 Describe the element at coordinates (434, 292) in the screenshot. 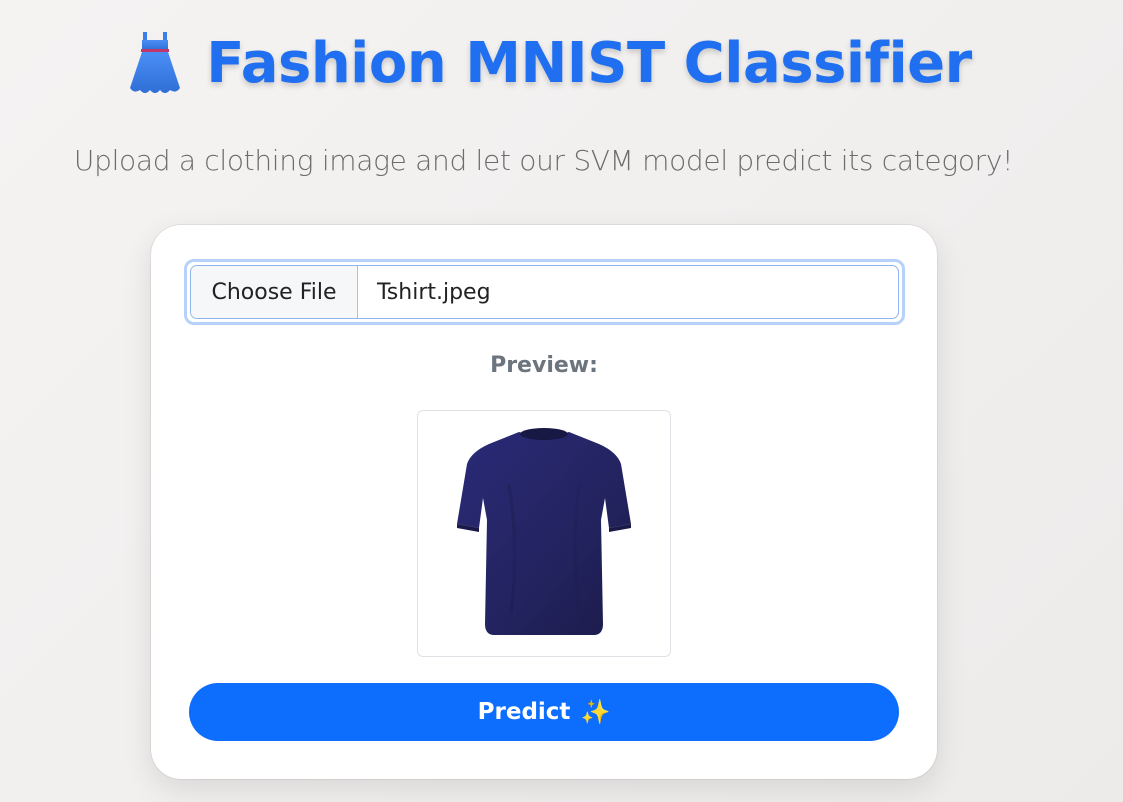

I see `selected-file-name: Tshirt.jpeg` at that location.